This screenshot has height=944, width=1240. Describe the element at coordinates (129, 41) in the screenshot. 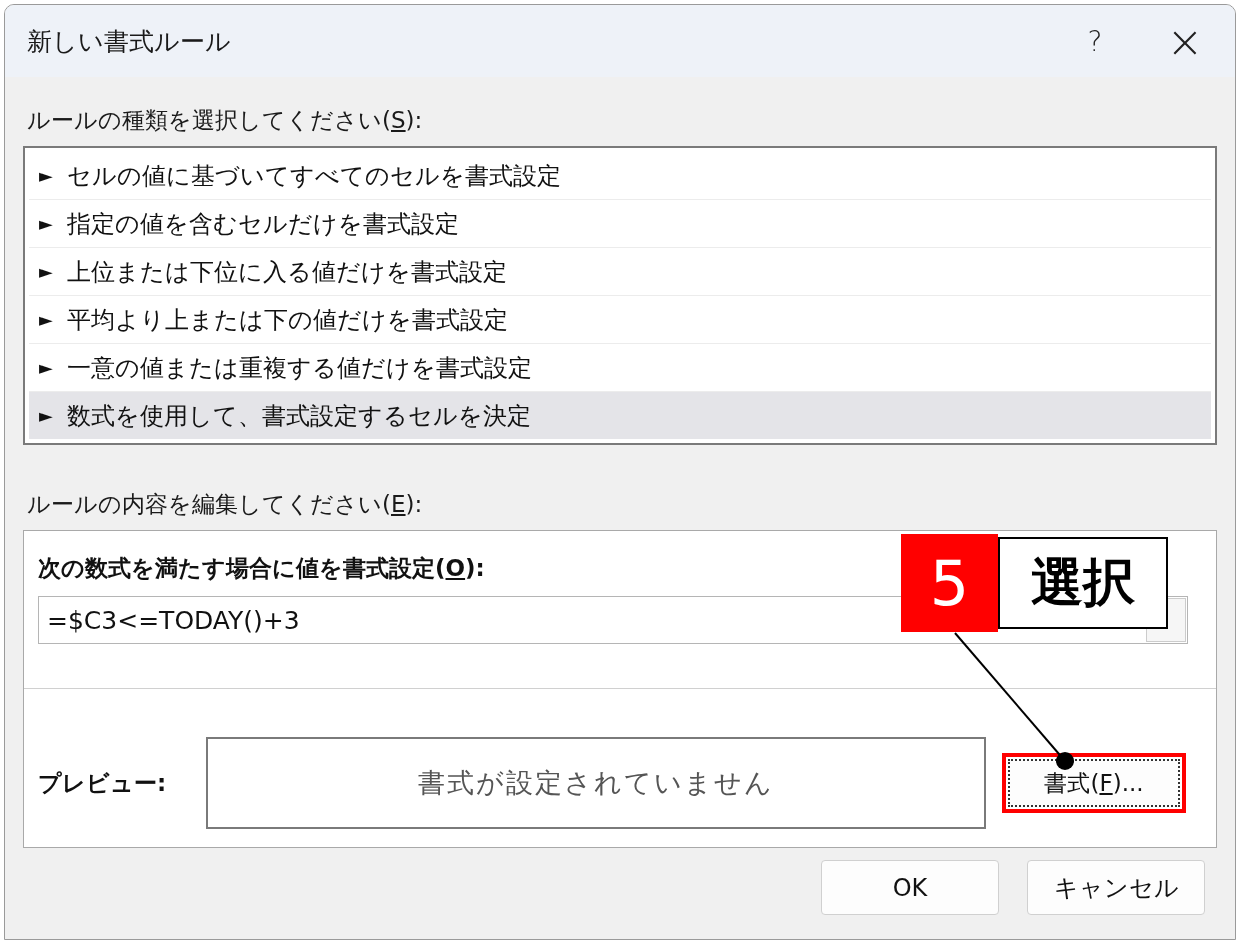

I see `window-title: 新しい書式ルール` at that location.